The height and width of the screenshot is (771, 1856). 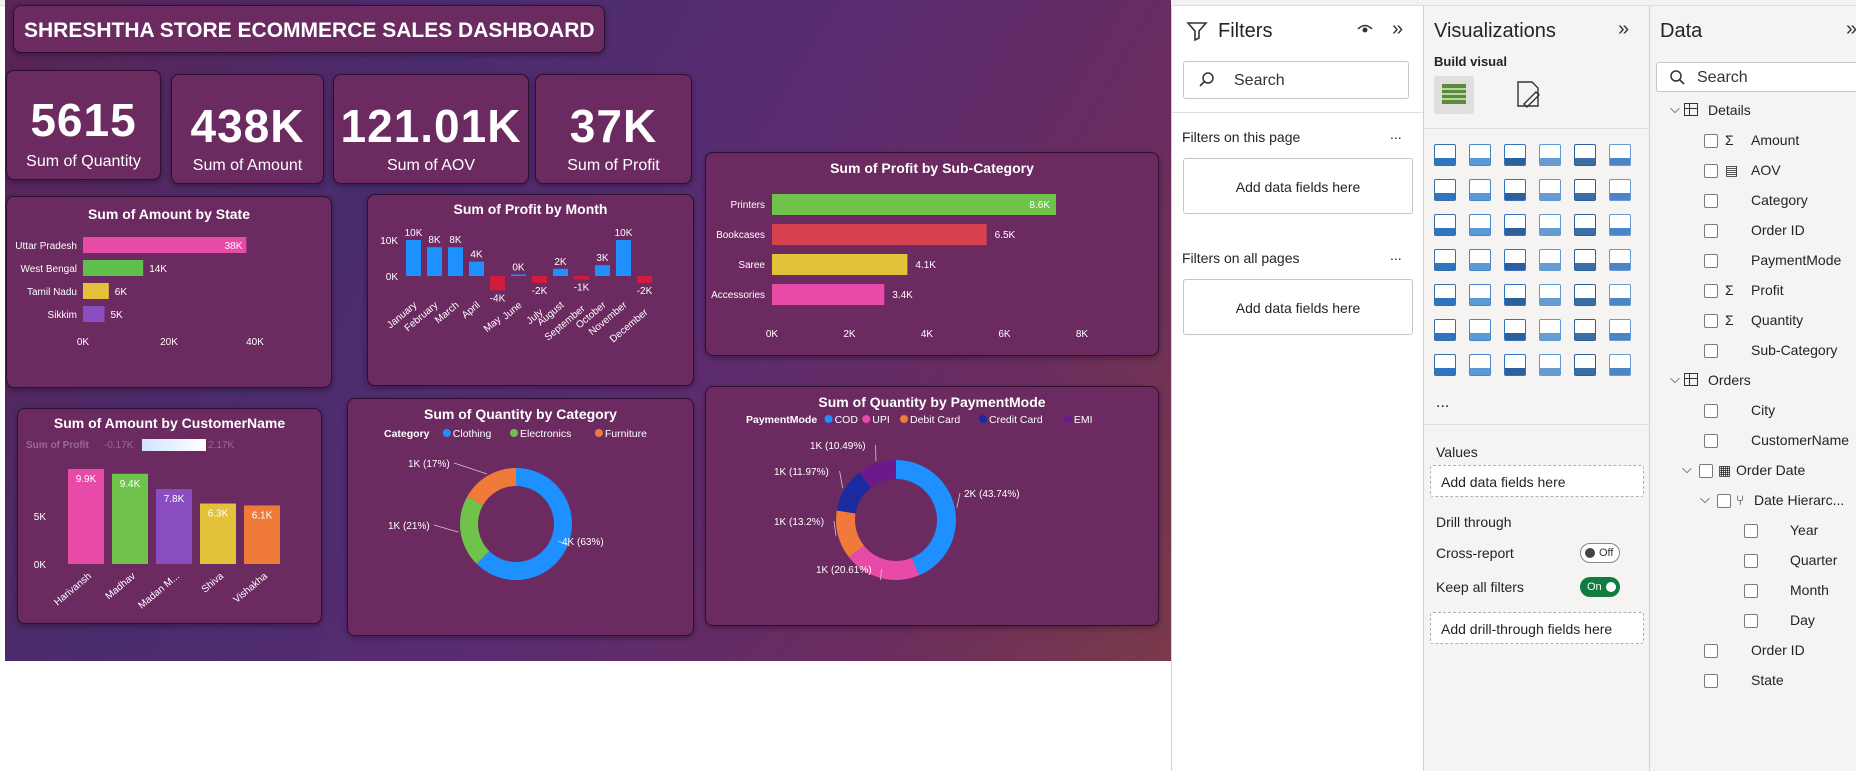 I want to click on filled-map-icon, so click(x=1515, y=260).